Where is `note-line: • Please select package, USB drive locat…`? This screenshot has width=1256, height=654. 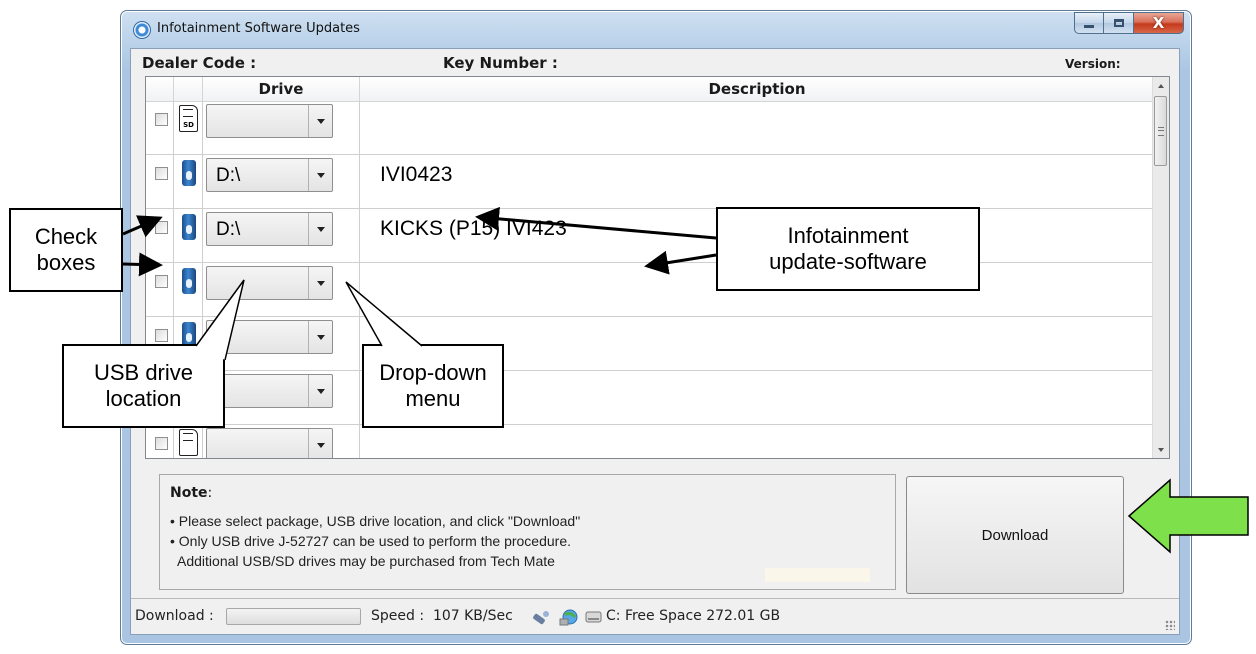
note-line: • Please select package, USB drive locat… is located at coordinates (375, 521).